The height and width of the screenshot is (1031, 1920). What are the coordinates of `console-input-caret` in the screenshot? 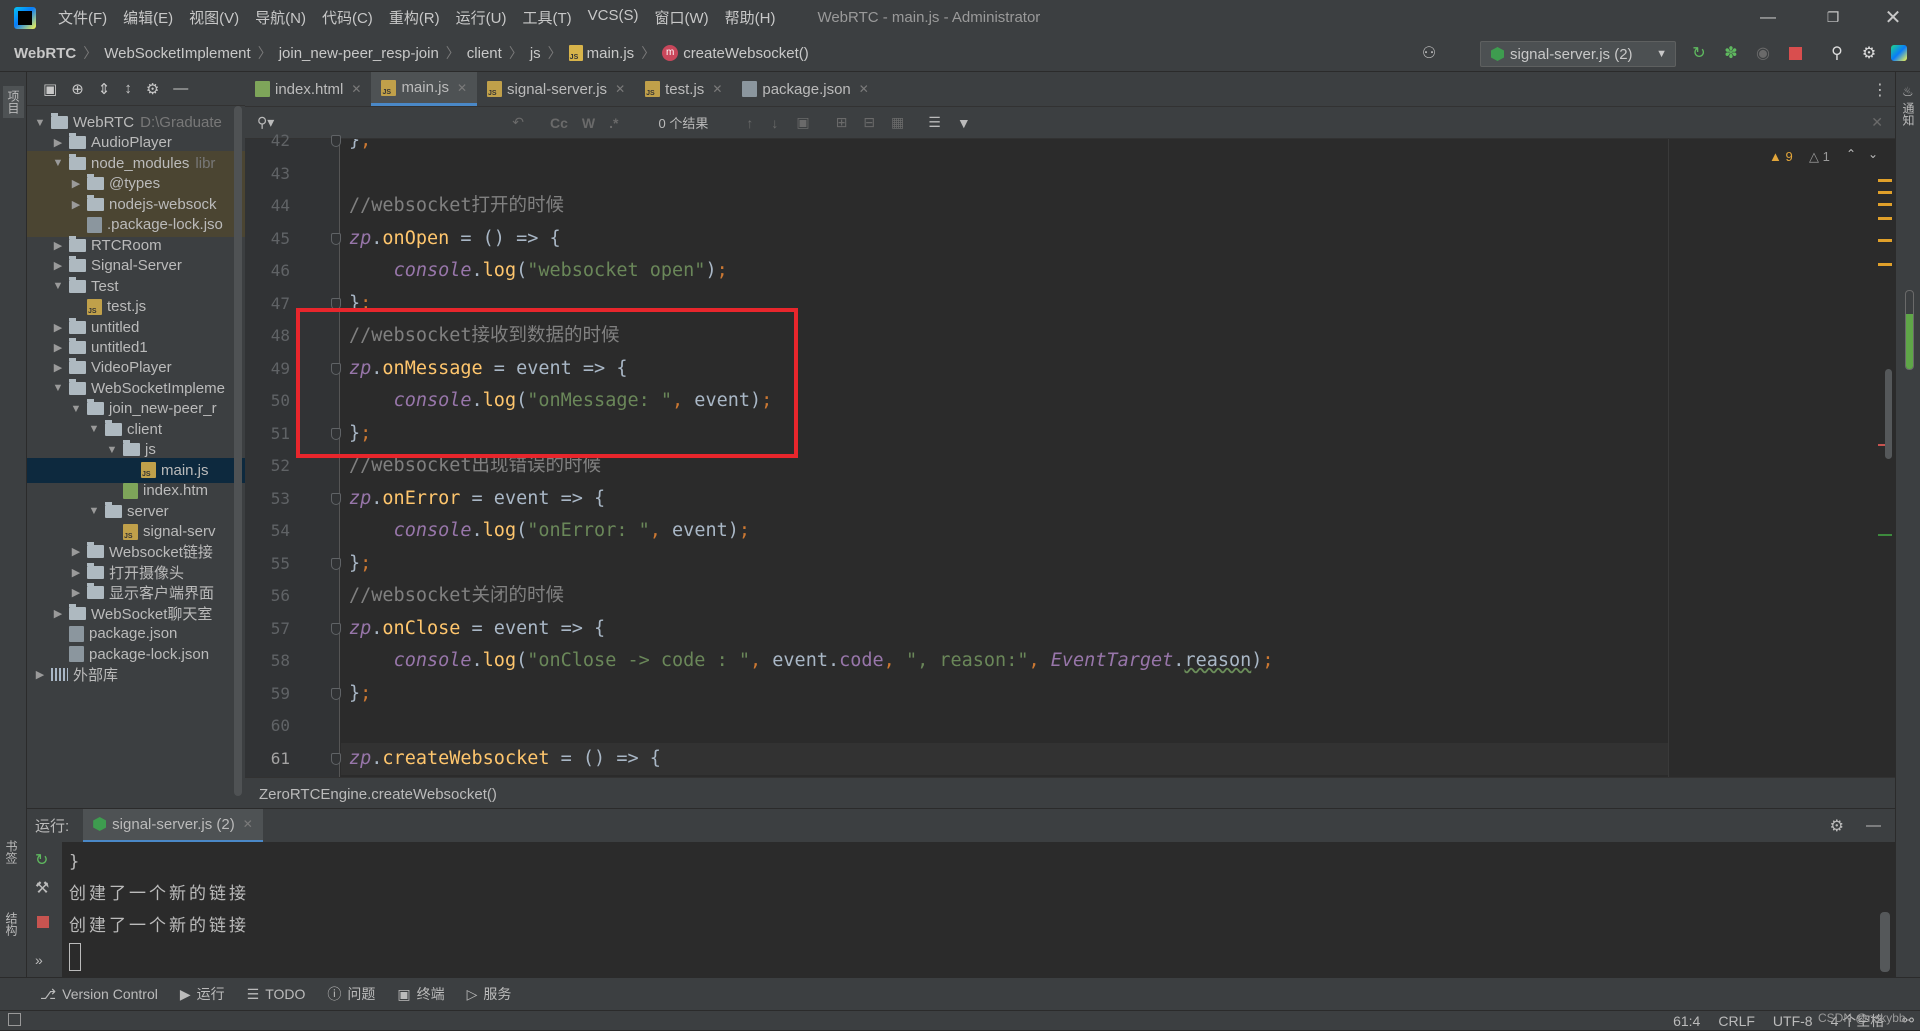 It's located at (75, 957).